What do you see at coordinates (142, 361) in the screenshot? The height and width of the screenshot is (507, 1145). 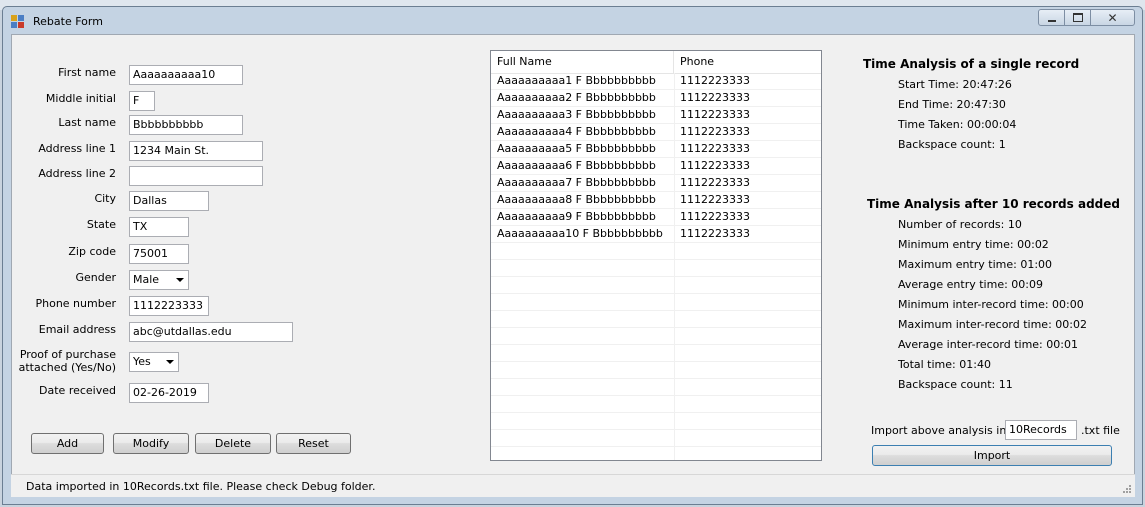 I see `proof-selected-value: Yes` at bounding box center [142, 361].